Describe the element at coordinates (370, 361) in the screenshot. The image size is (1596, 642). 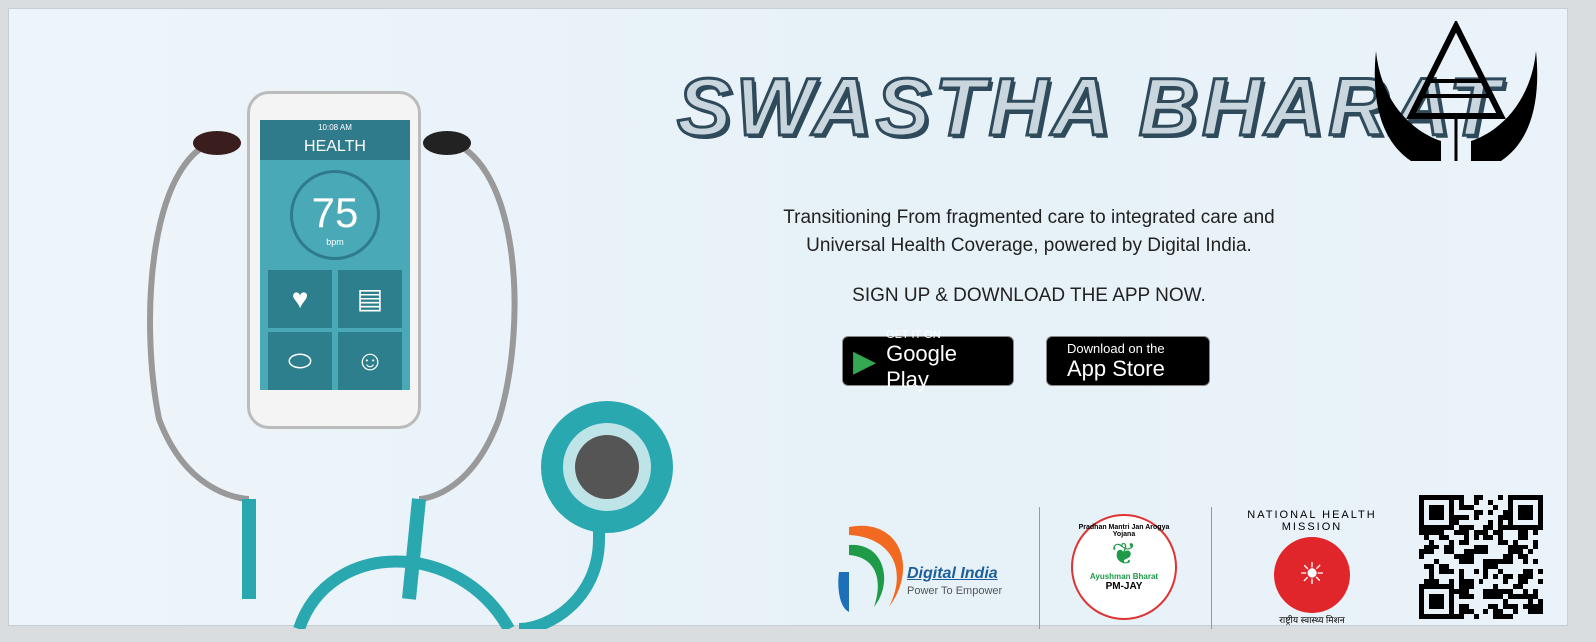
I see `doctor-icon: ☺` at that location.